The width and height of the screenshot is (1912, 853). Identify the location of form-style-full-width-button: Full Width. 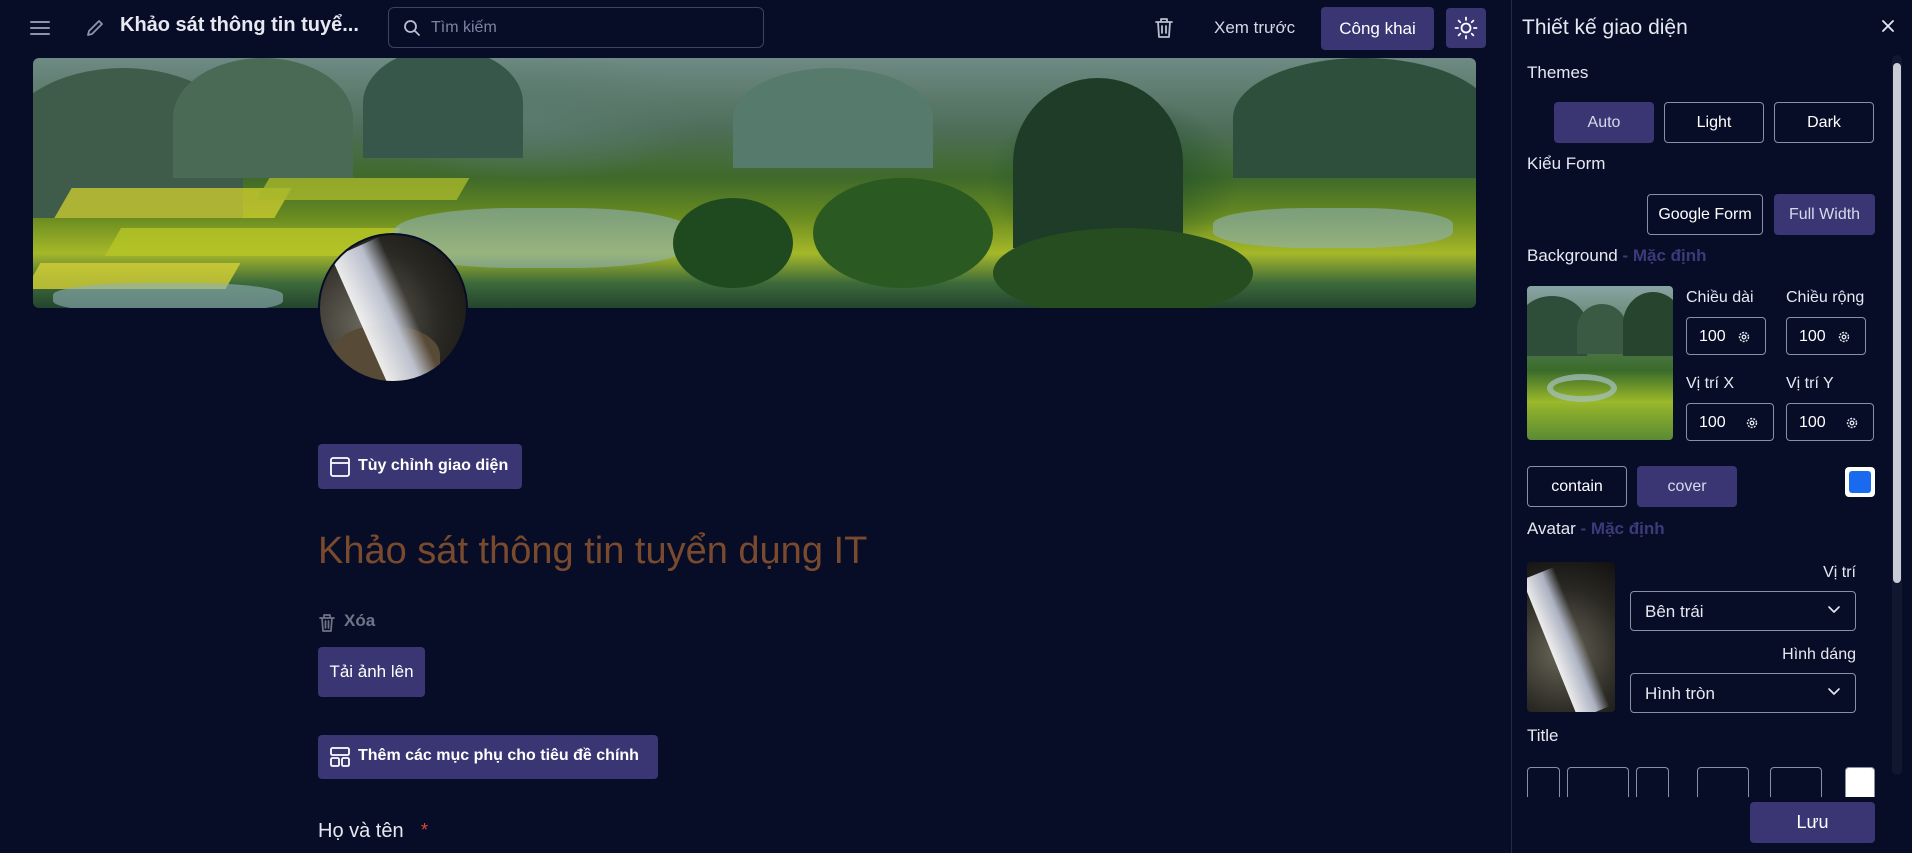
(1824, 214).